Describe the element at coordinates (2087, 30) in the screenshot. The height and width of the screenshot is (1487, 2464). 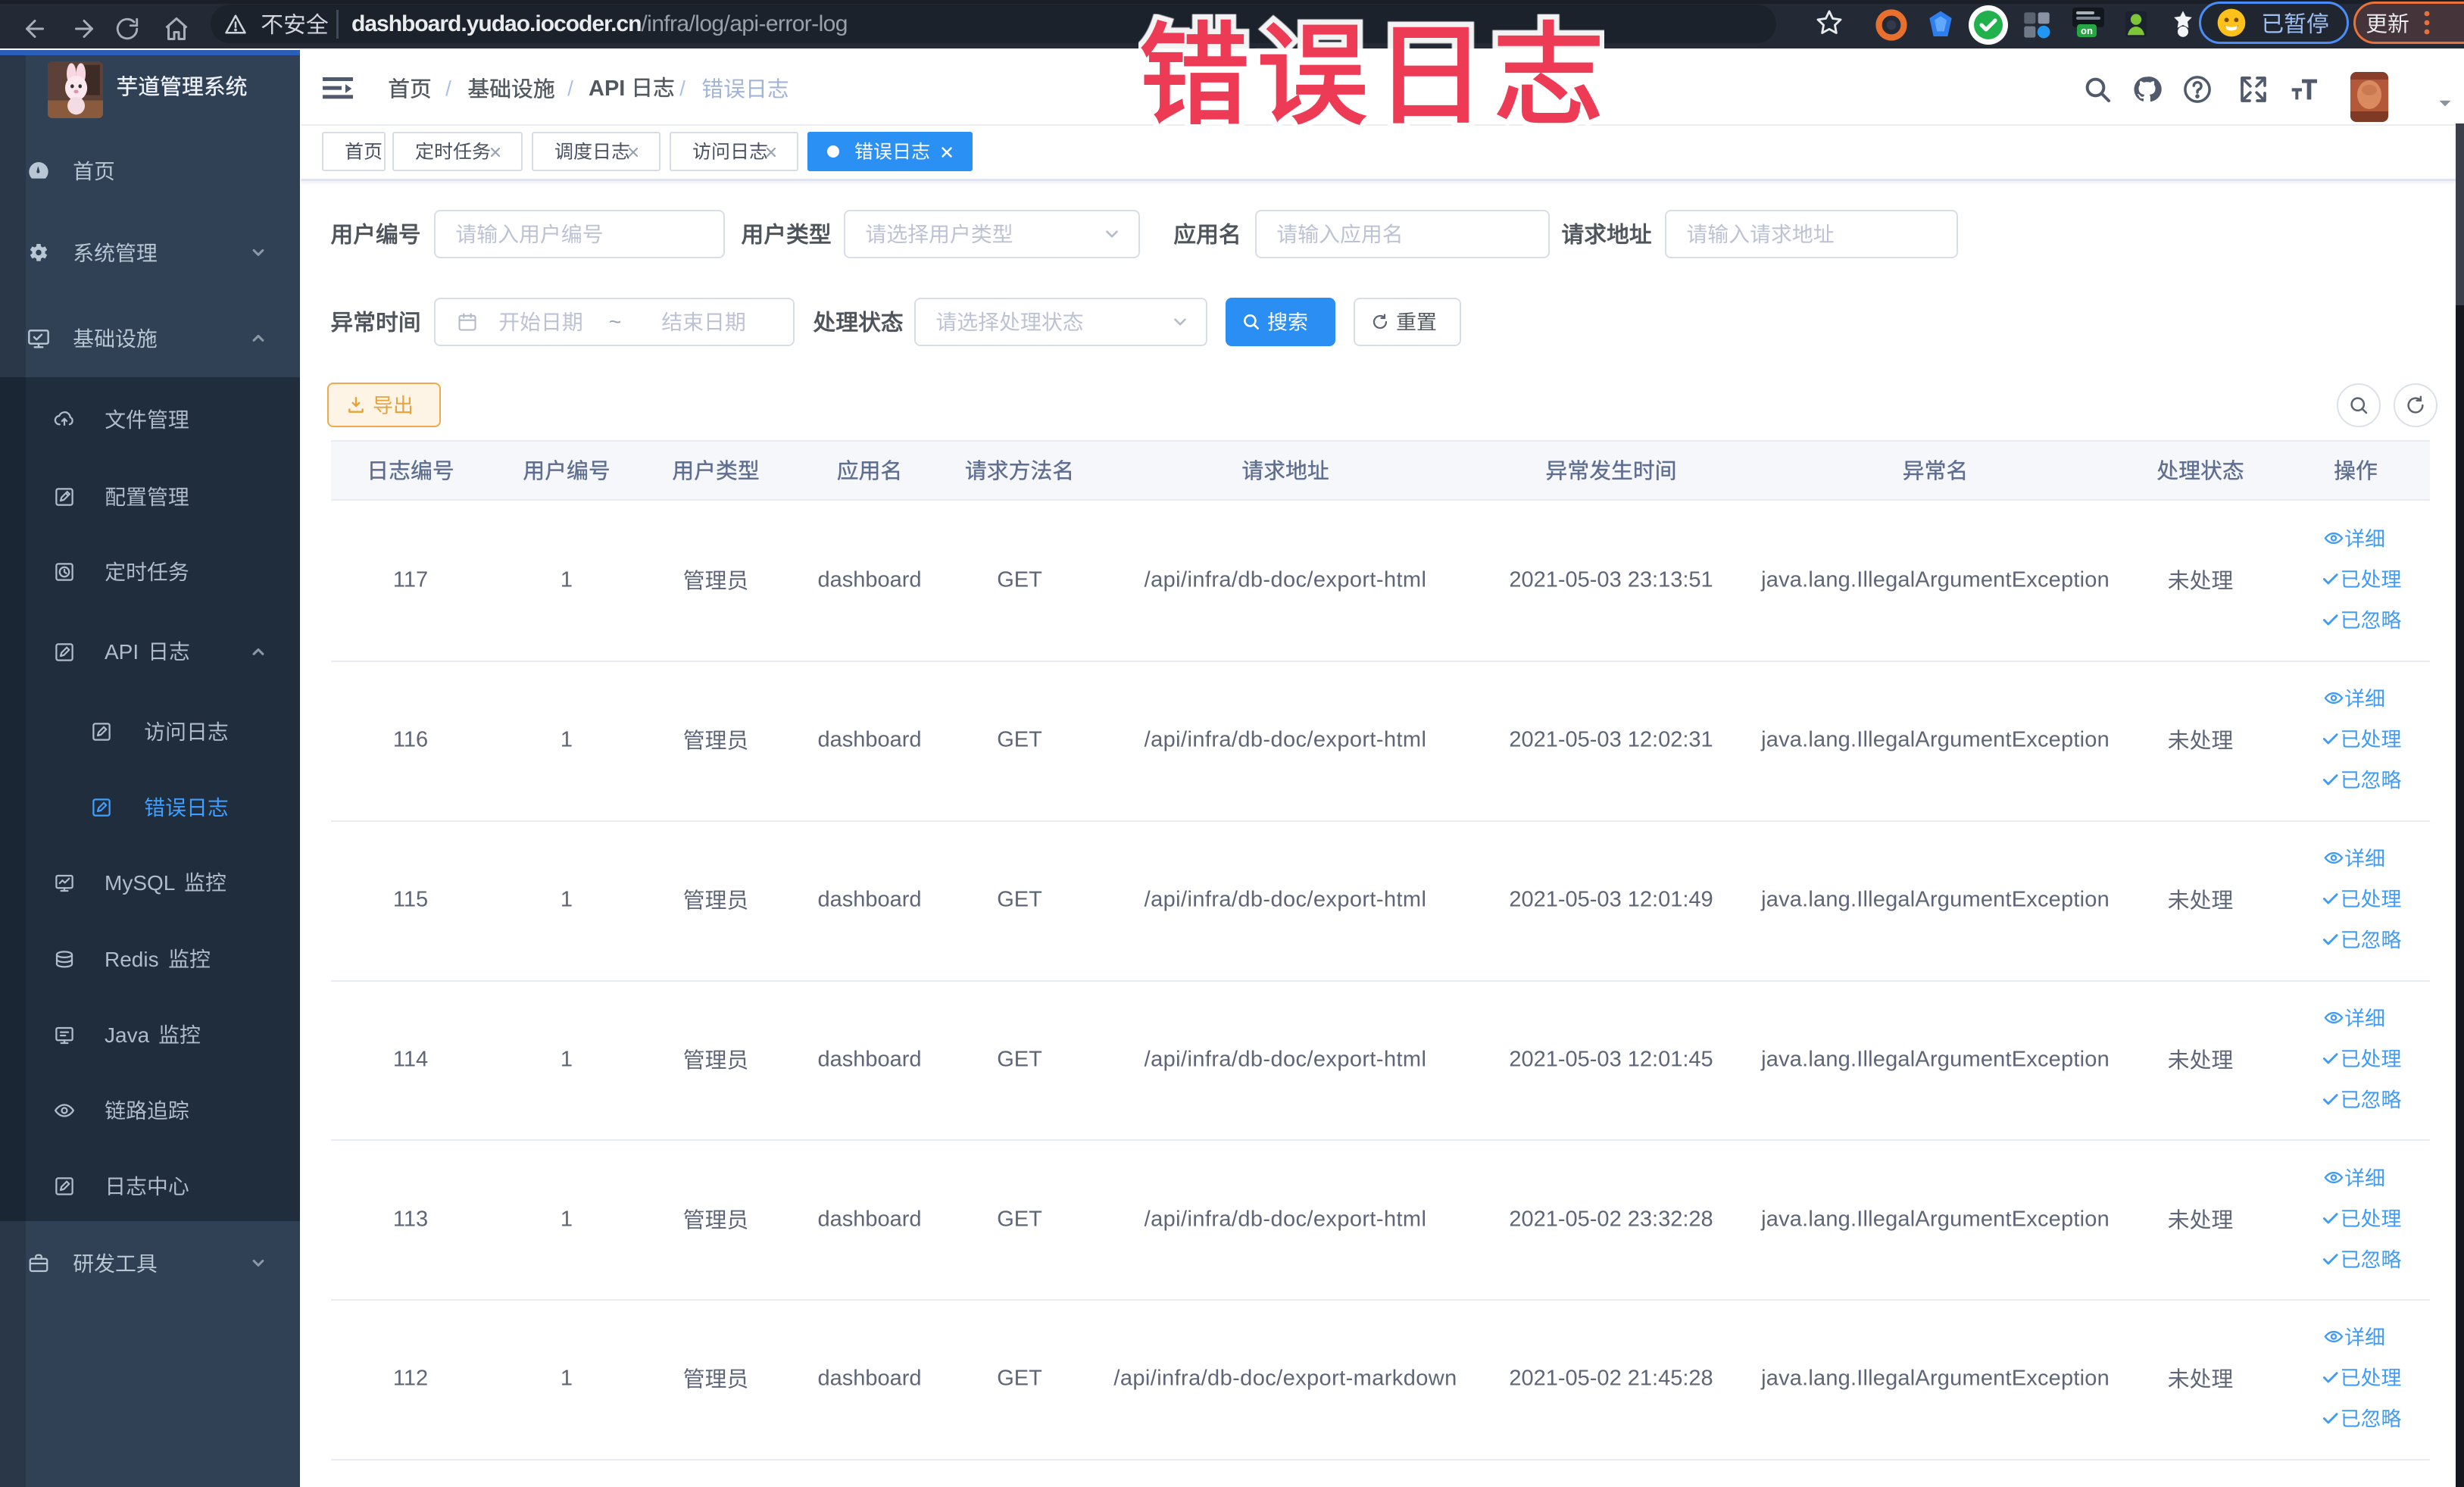
I see `svg-text: on` at that location.